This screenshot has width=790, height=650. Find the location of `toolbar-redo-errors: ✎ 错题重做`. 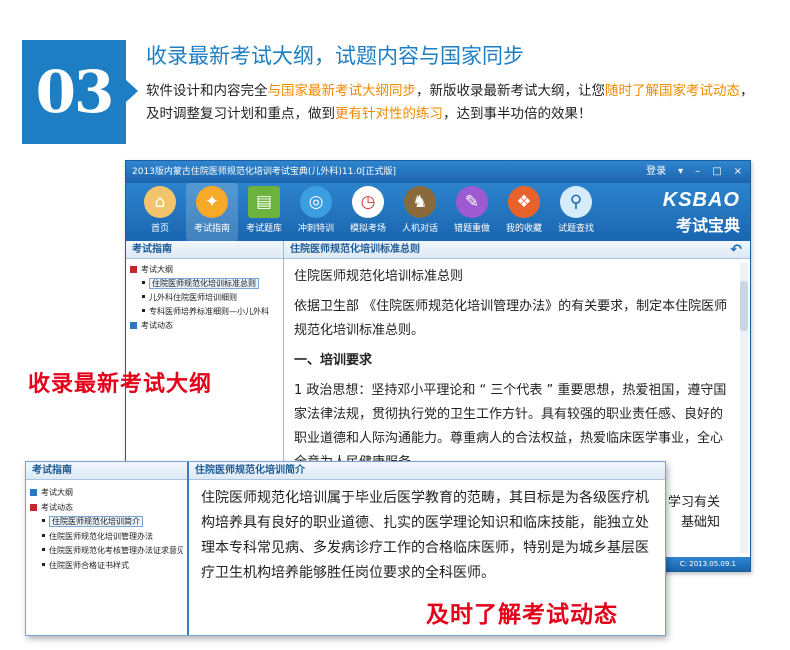

toolbar-redo-errors: ✎ 错题重做 is located at coordinates (472, 212).